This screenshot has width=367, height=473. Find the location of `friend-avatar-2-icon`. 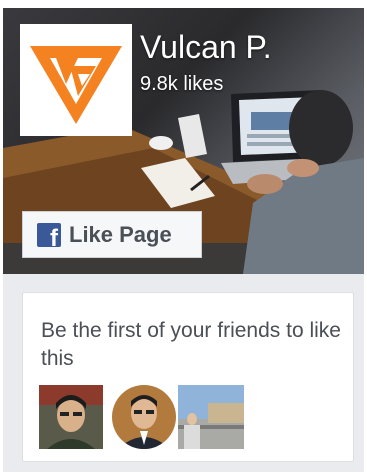

friend-avatar-2-icon is located at coordinates (144, 417).